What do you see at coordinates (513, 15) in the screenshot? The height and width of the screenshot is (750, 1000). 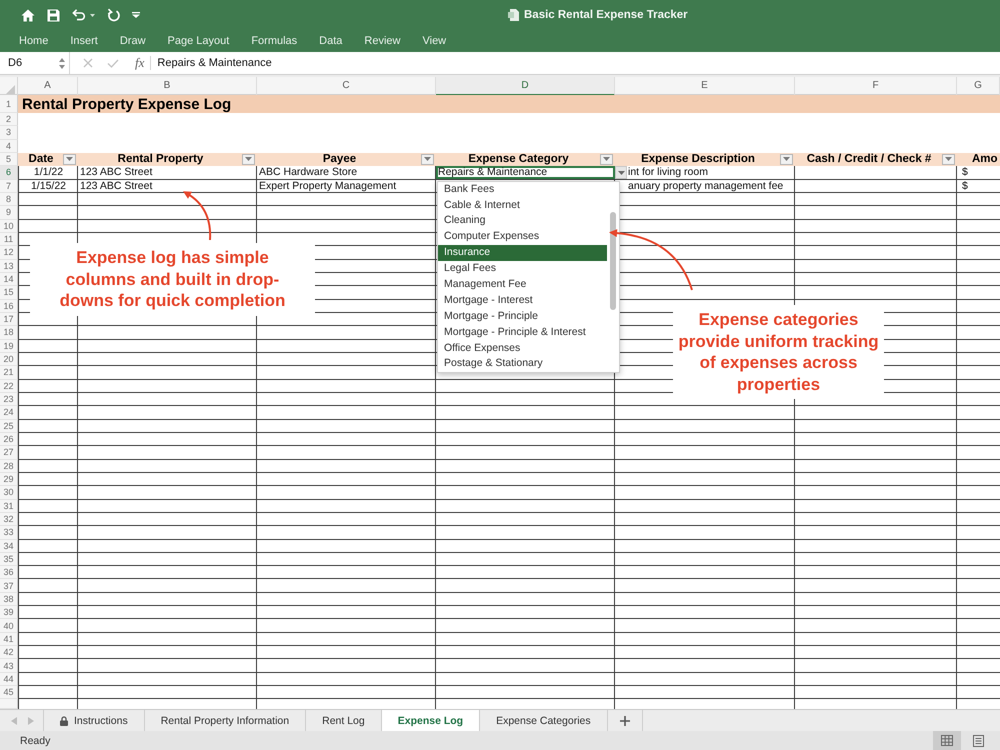 I see `document-icon` at bounding box center [513, 15].